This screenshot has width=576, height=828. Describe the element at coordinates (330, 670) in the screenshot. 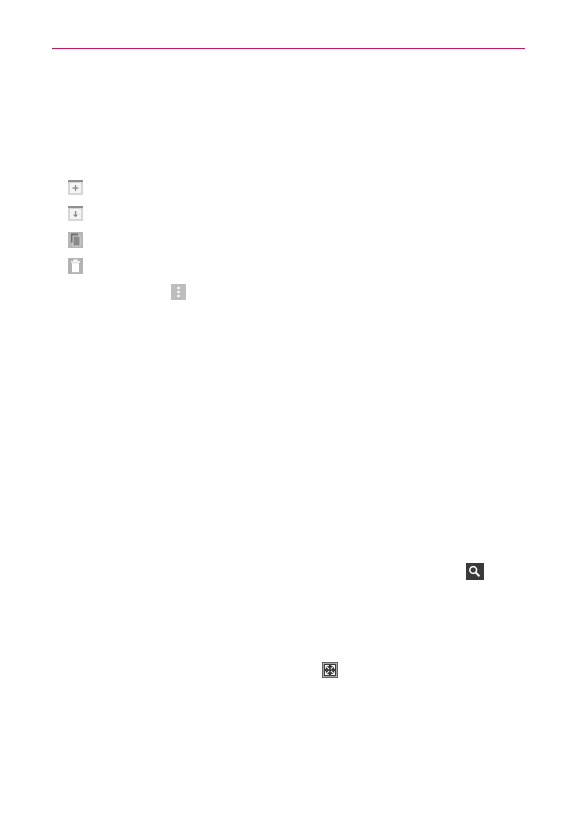

I see `collapse-icon` at that location.